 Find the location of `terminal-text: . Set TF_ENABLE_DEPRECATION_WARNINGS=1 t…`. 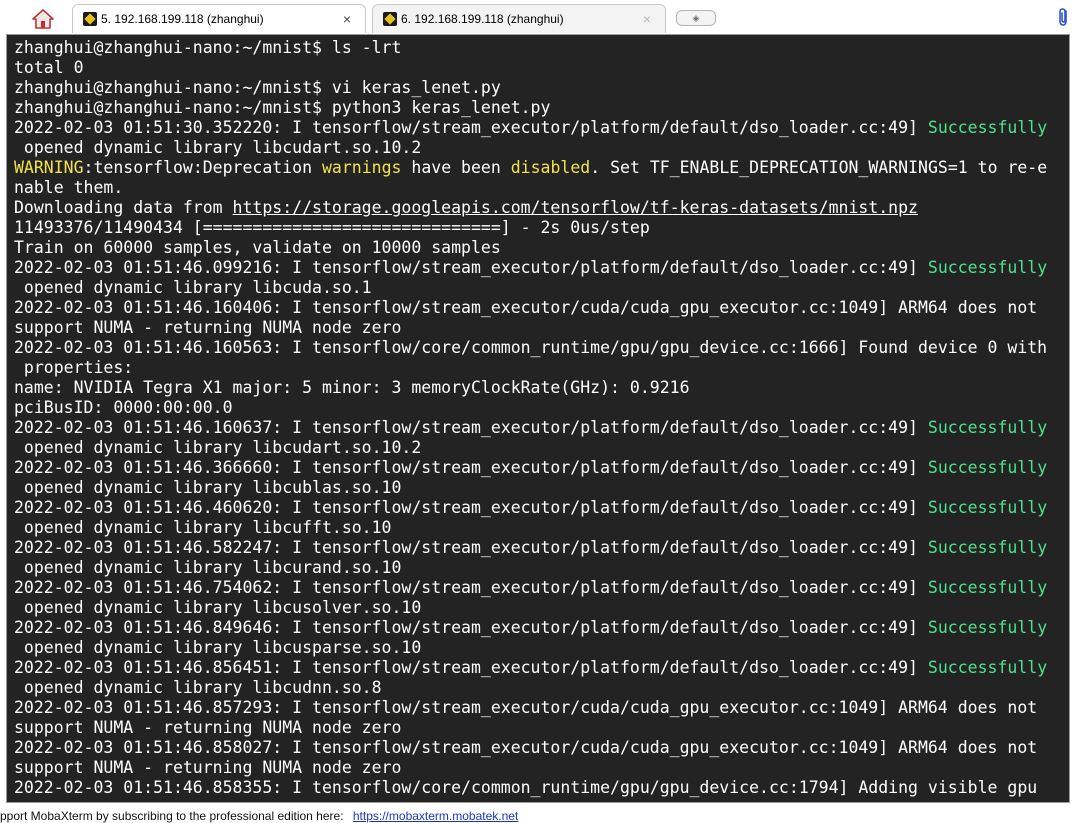

terminal-text: . Set TF_ENABLE_DEPRECATION_WARNINGS=1 t… is located at coordinates (819, 167).